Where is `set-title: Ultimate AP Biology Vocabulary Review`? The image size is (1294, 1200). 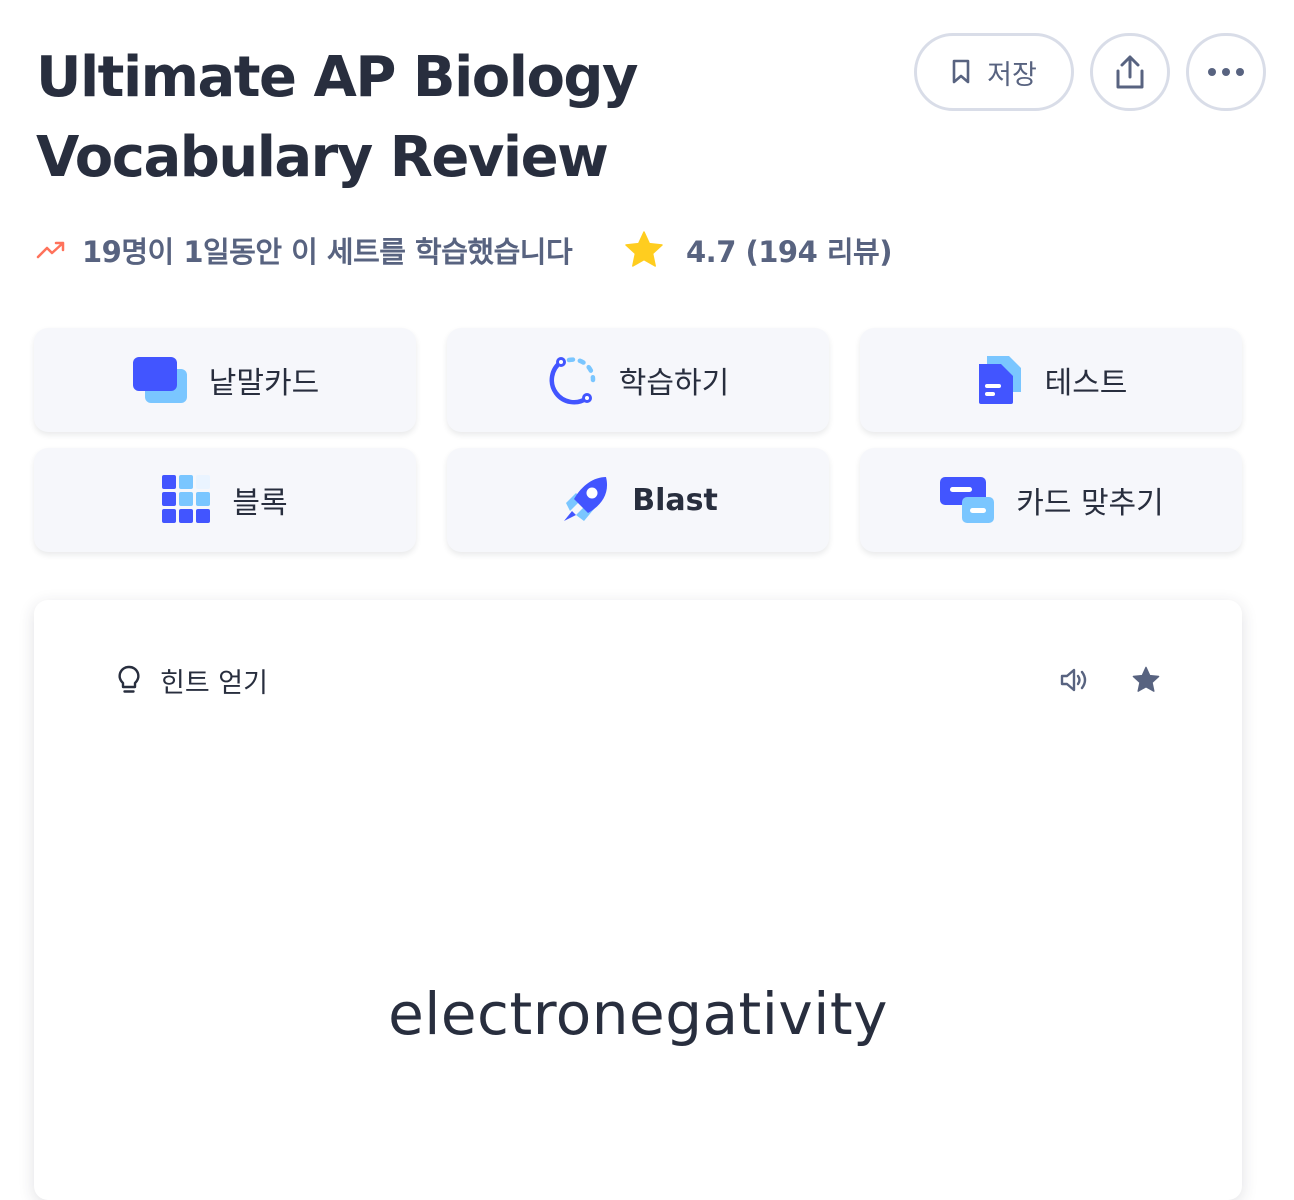
set-title: Ultimate AP Biology Vocabulary Review is located at coordinates (406, 118).